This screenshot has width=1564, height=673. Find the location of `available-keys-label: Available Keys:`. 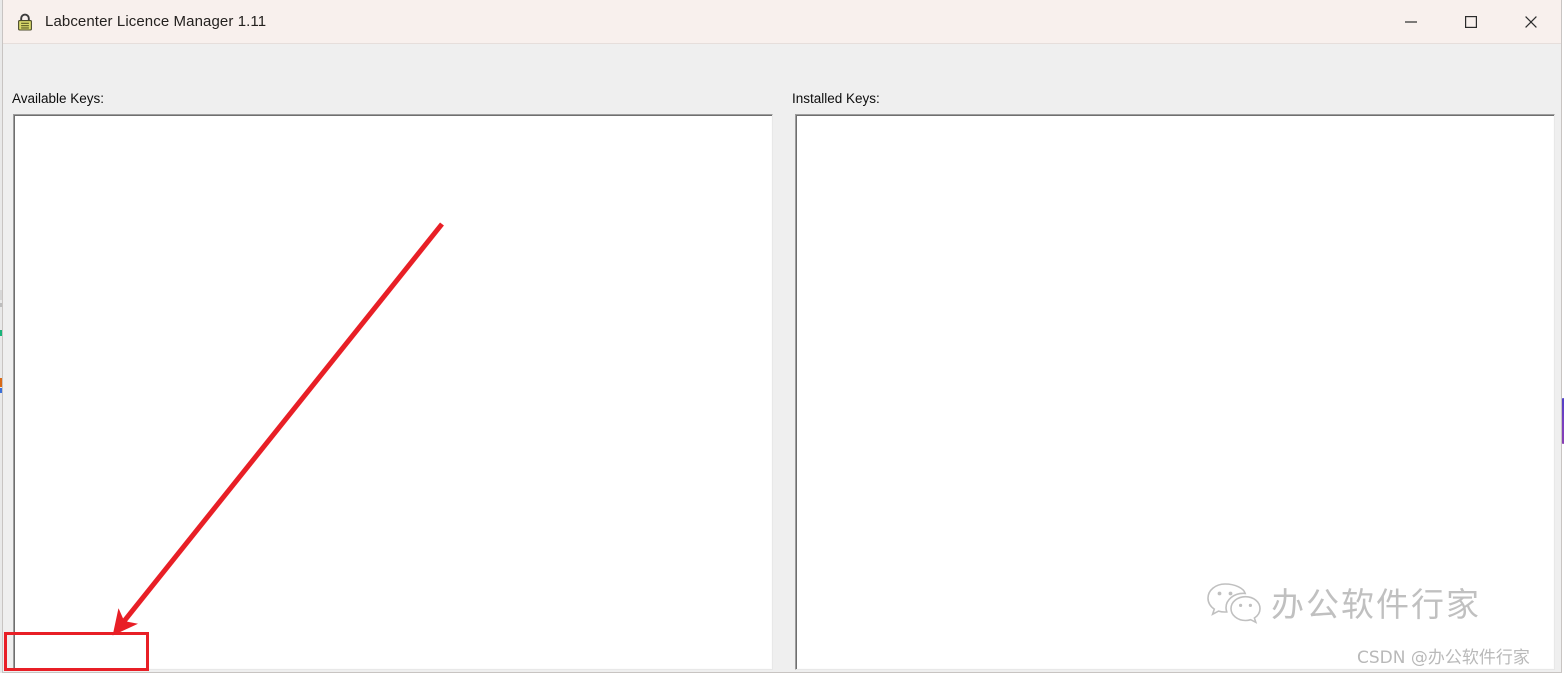

available-keys-label: Available Keys: is located at coordinates (58, 98).